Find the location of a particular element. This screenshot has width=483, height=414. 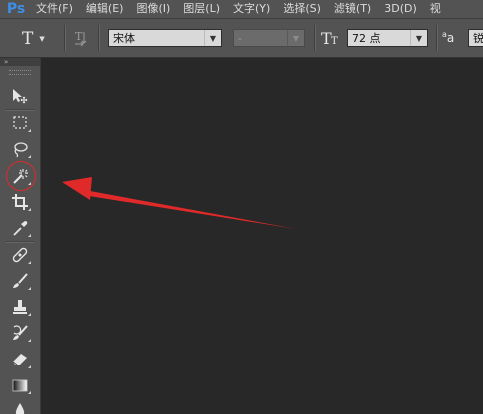

font-size-select: 72 点 ▼ is located at coordinates (387, 38).